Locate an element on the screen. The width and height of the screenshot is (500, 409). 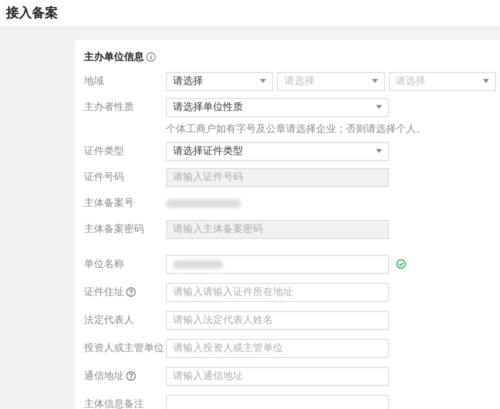
input-field: 请输入通信地址 is located at coordinates (277, 376).